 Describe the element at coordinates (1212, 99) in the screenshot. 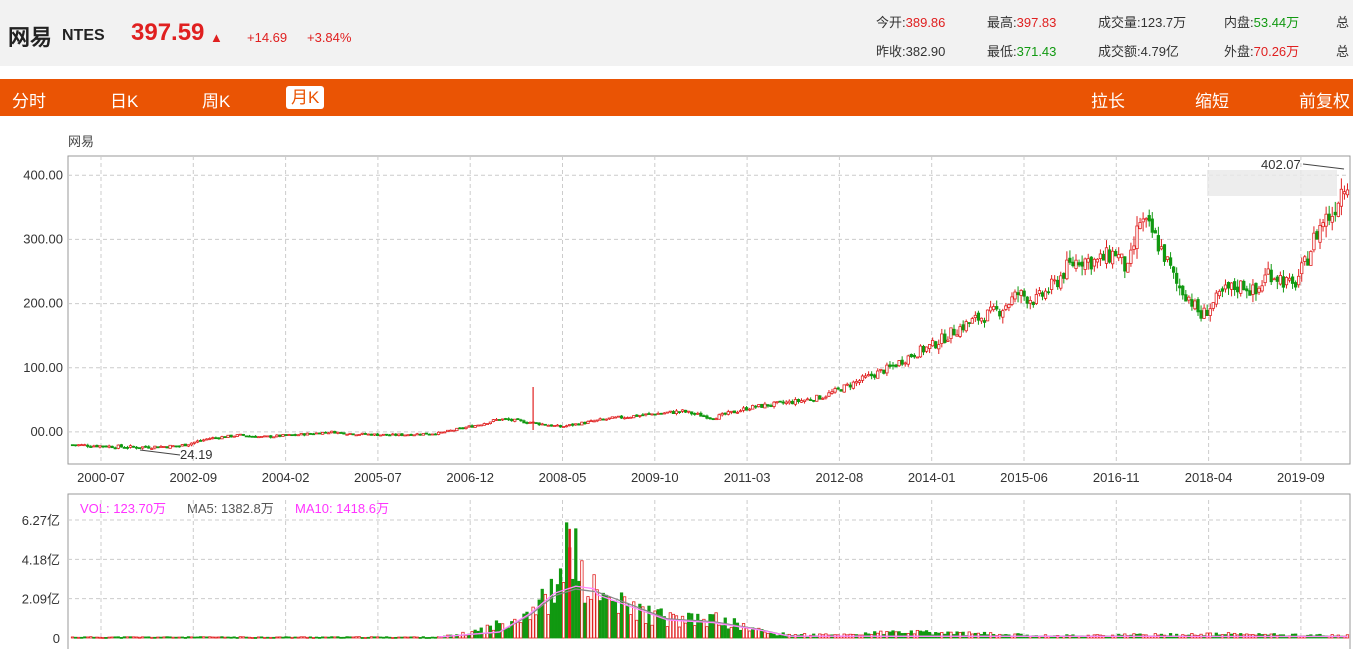

I see `shorten-button: 缩短` at that location.